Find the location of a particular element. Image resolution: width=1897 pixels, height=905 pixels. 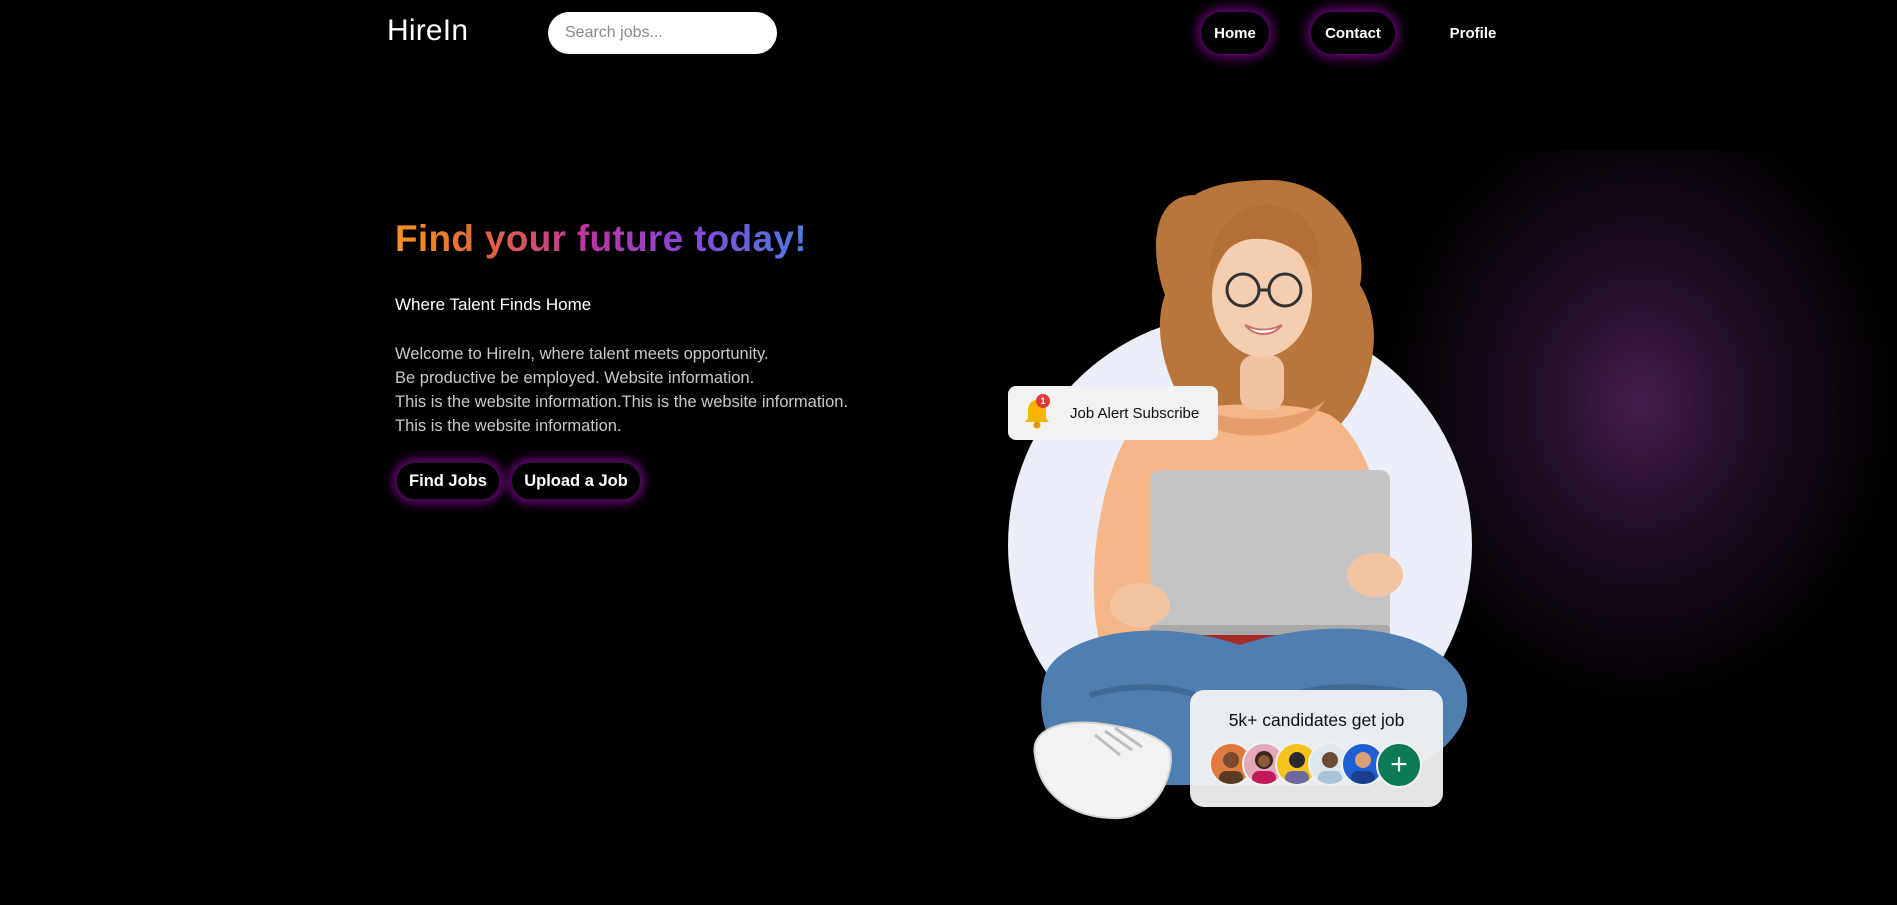

upload-job-button: Upload a Job is located at coordinates (576, 481).